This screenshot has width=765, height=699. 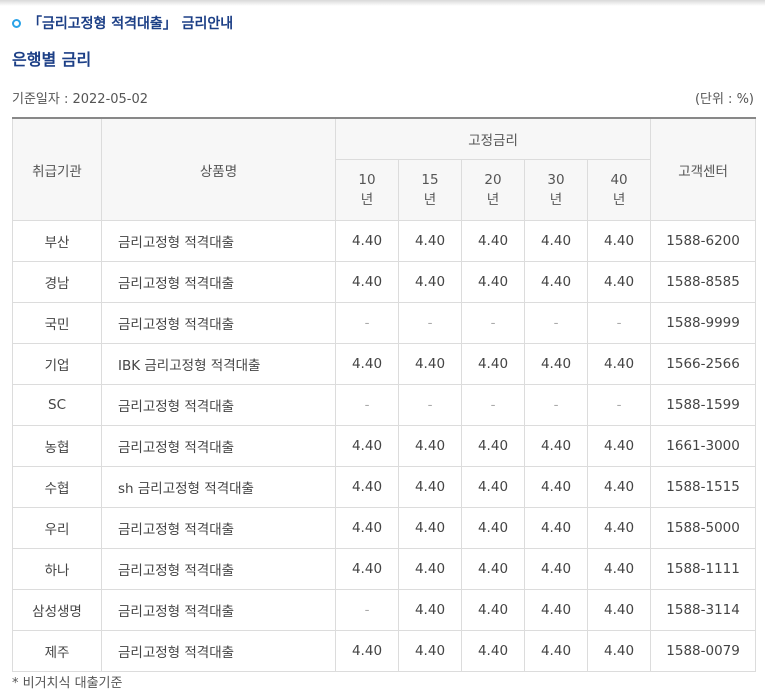 I want to click on institution-cell: 부산, so click(x=57, y=241).